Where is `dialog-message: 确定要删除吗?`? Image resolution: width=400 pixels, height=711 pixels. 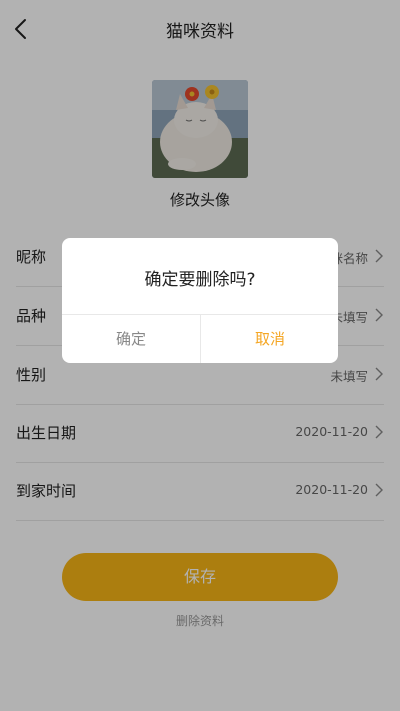
dialog-message: 确定要删除吗? is located at coordinates (200, 280).